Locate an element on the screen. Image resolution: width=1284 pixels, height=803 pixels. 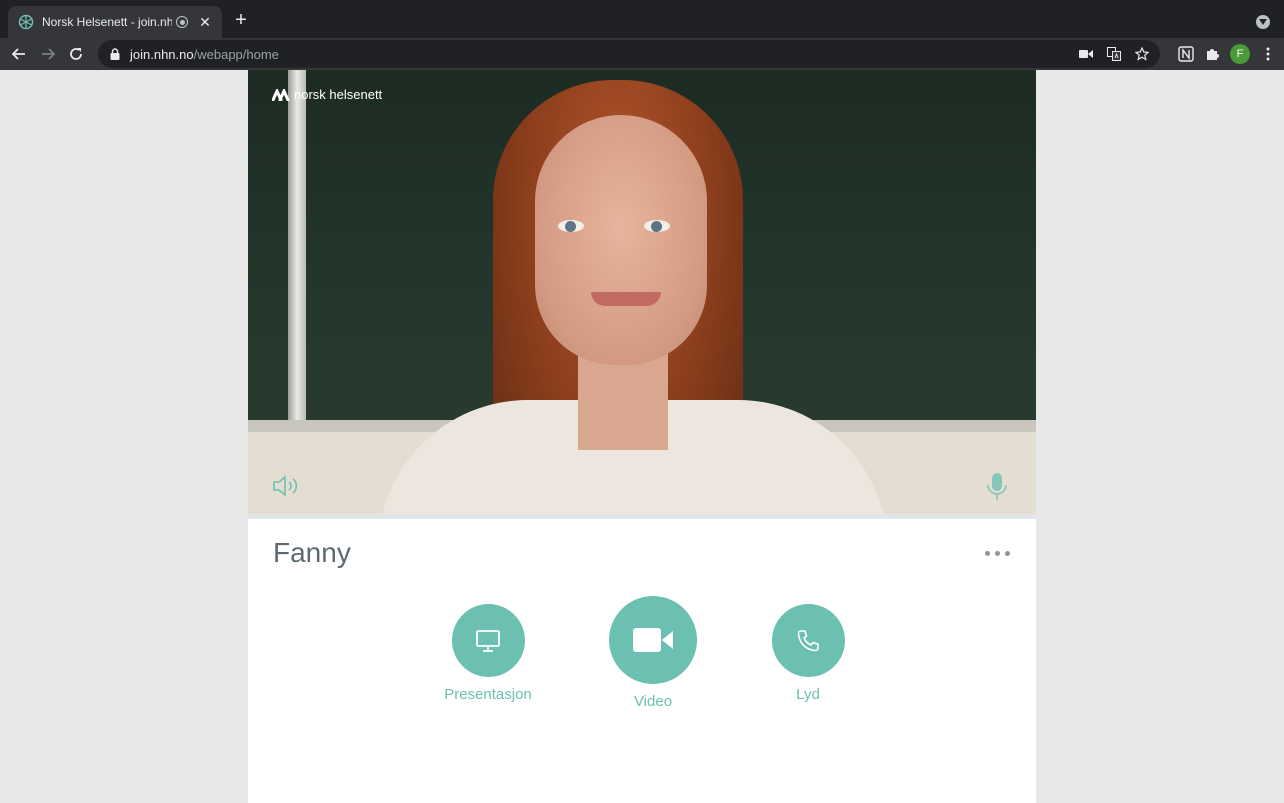
participant-face is located at coordinates (621, 240).